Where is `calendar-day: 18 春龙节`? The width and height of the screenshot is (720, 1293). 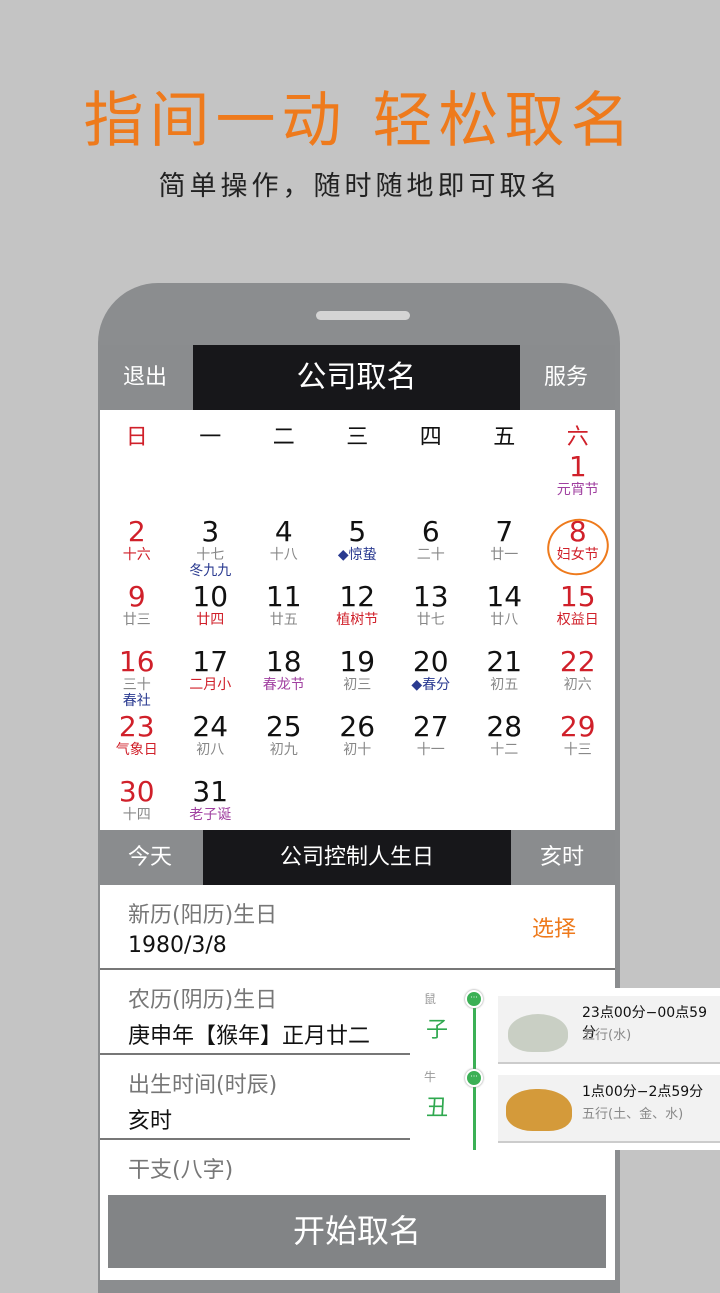 calendar-day: 18 春龙节 is located at coordinates (284, 677).